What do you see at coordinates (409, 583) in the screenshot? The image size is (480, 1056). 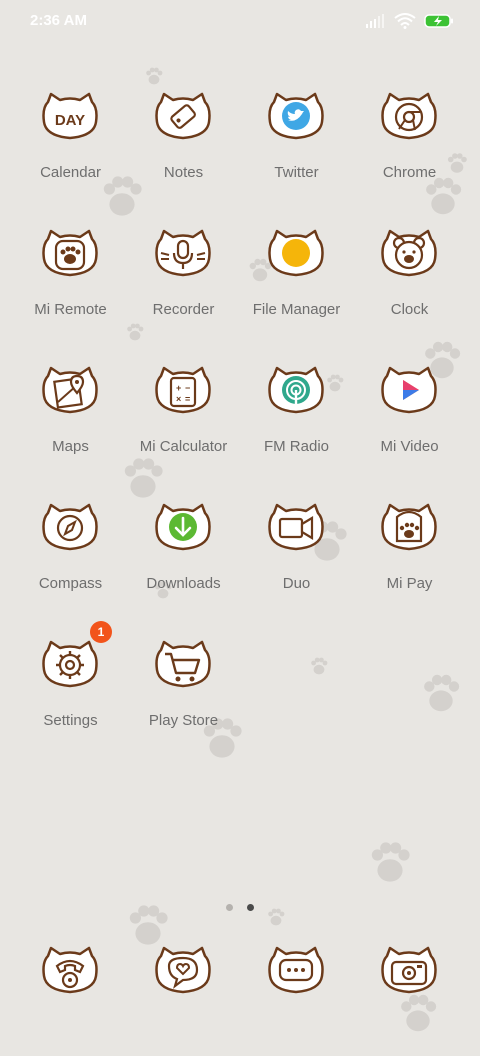 I see `app-label: Mi Pay` at bounding box center [409, 583].